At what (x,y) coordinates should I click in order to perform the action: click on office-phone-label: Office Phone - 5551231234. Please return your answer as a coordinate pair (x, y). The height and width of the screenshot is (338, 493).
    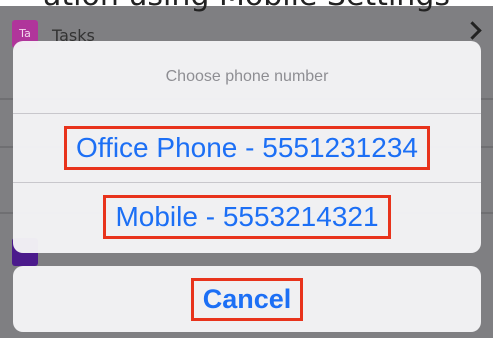
    Looking at the image, I should click on (247, 148).